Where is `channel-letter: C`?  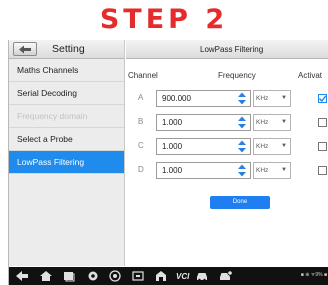 channel-letter: C is located at coordinates (141, 145).